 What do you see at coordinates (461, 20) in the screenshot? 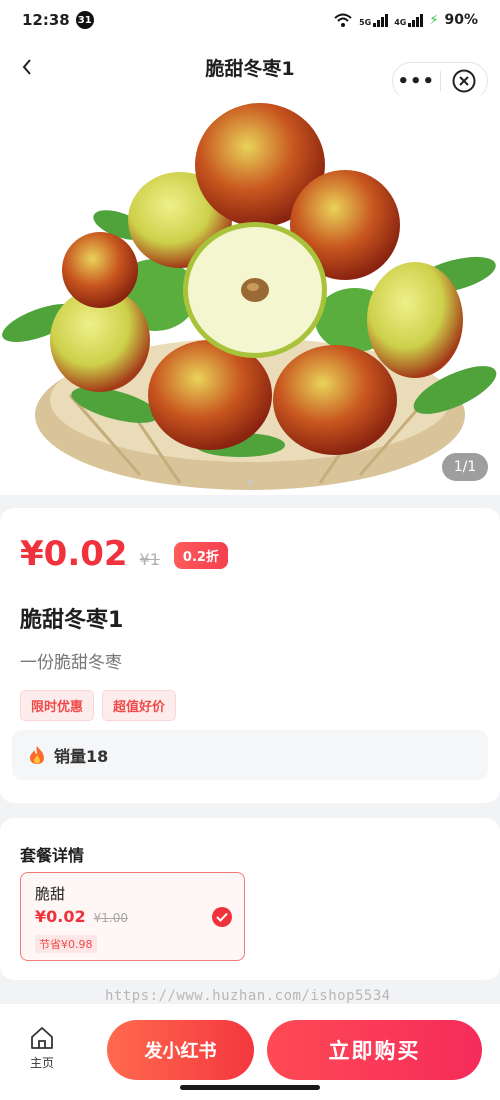
I see `battery-level: 90%` at bounding box center [461, 20].